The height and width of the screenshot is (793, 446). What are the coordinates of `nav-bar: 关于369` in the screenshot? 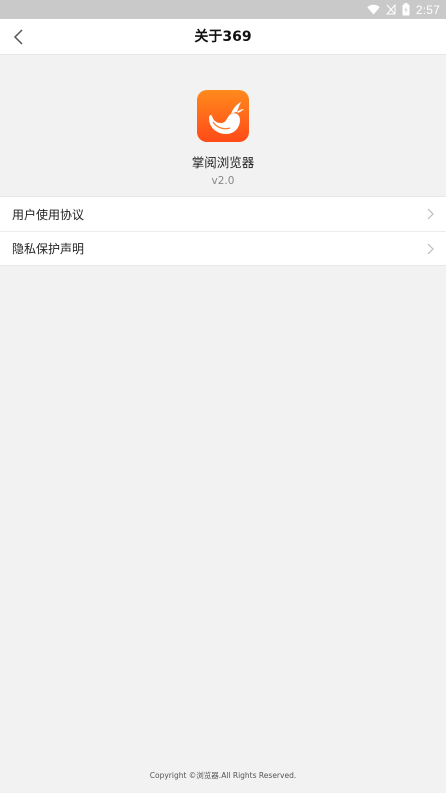 It's located at (223, 37).